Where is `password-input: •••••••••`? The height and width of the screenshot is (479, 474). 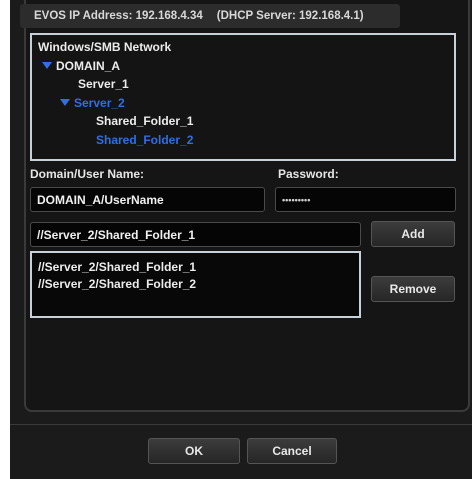
password-input: ••••••••• is located at coordinates (365, 199).